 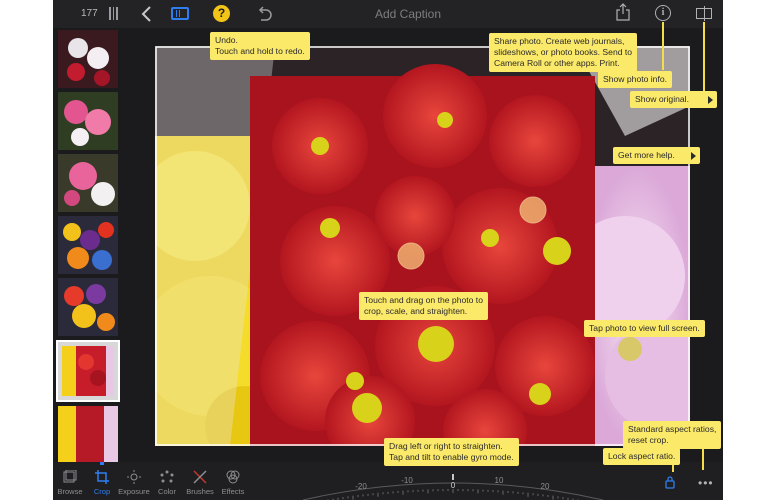 I want to click on tool-label: Brushes, so click(x=200, y=491).